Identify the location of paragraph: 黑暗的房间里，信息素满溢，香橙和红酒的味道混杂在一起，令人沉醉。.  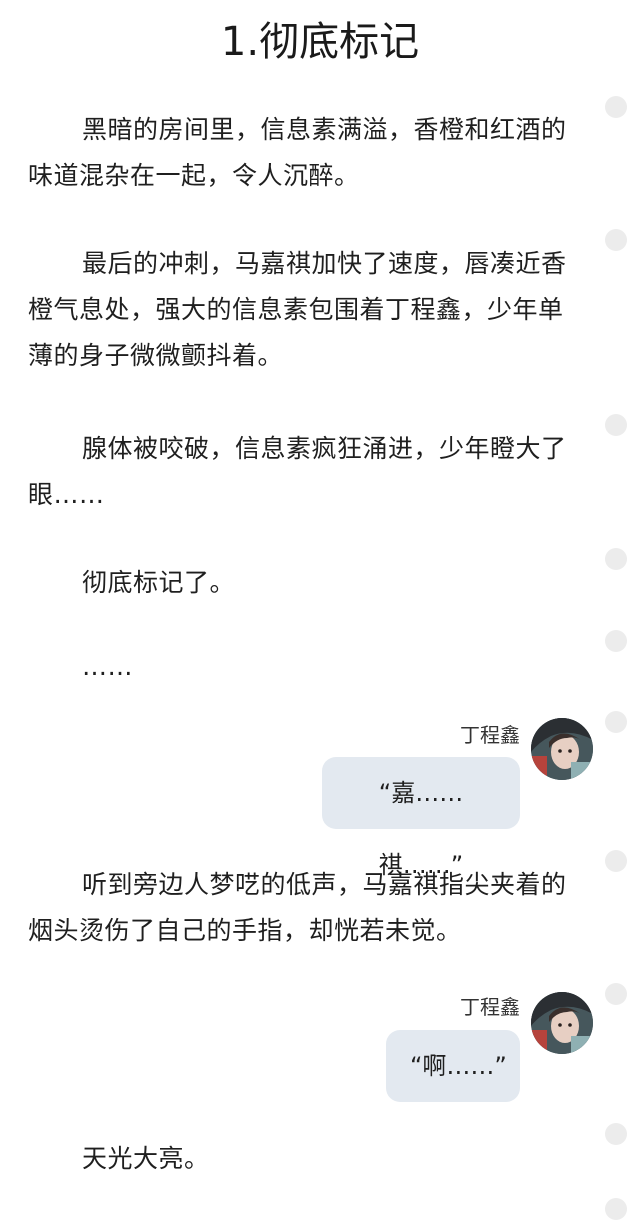
(297, 152).